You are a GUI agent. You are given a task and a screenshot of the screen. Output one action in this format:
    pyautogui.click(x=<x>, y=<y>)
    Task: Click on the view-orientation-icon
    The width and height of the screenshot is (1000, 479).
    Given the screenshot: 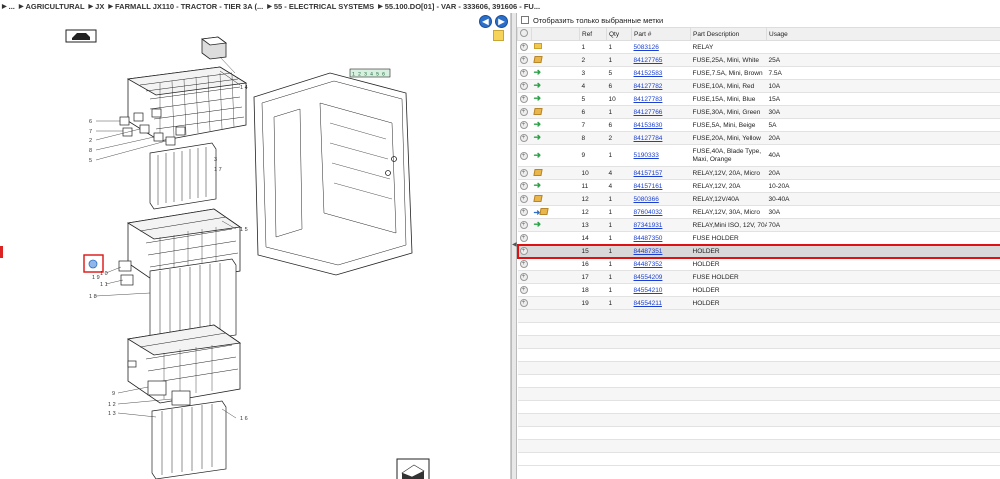 What is the action you would take?
    pyautogui.click(x=413, y=468)
    